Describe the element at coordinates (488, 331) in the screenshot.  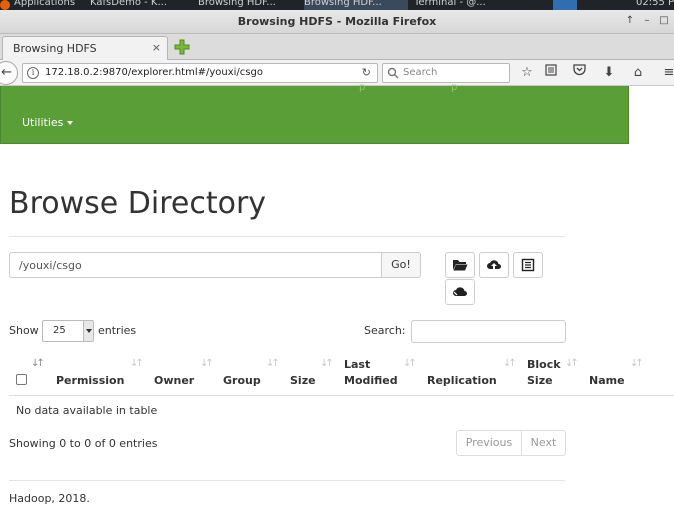
I see `table-search-input` at that location.